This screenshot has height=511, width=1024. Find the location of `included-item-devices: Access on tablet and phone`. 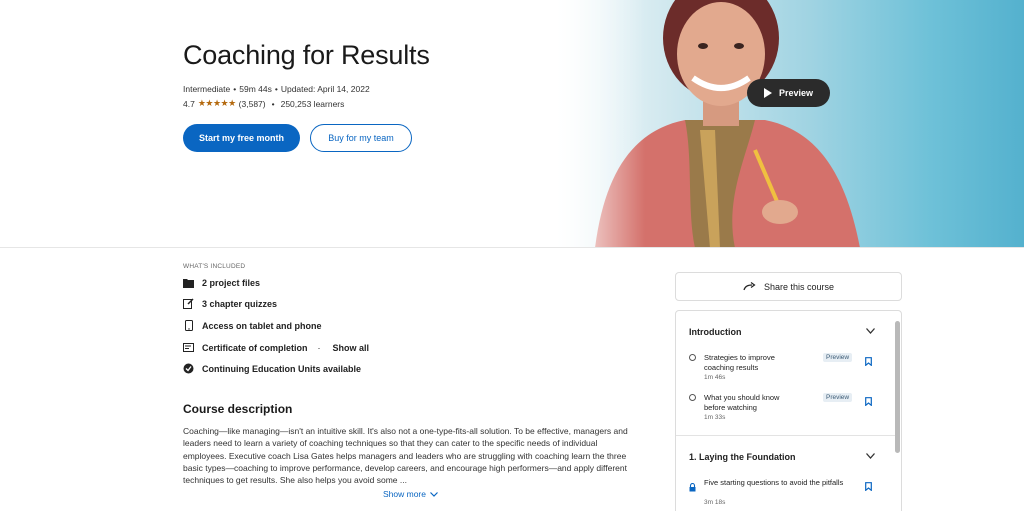

included-item-devices: Access on tablet and phone is located at coordinates (252, 325).